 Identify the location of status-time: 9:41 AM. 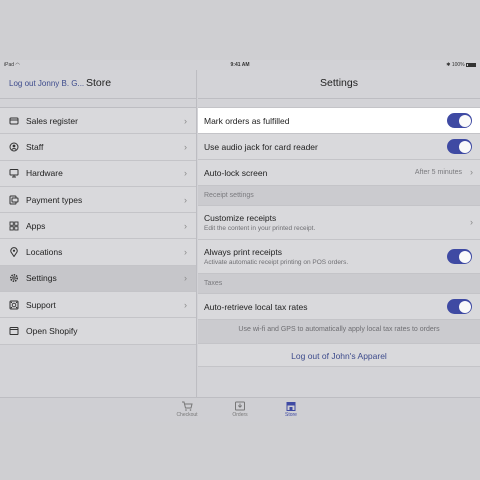
(240, 65).